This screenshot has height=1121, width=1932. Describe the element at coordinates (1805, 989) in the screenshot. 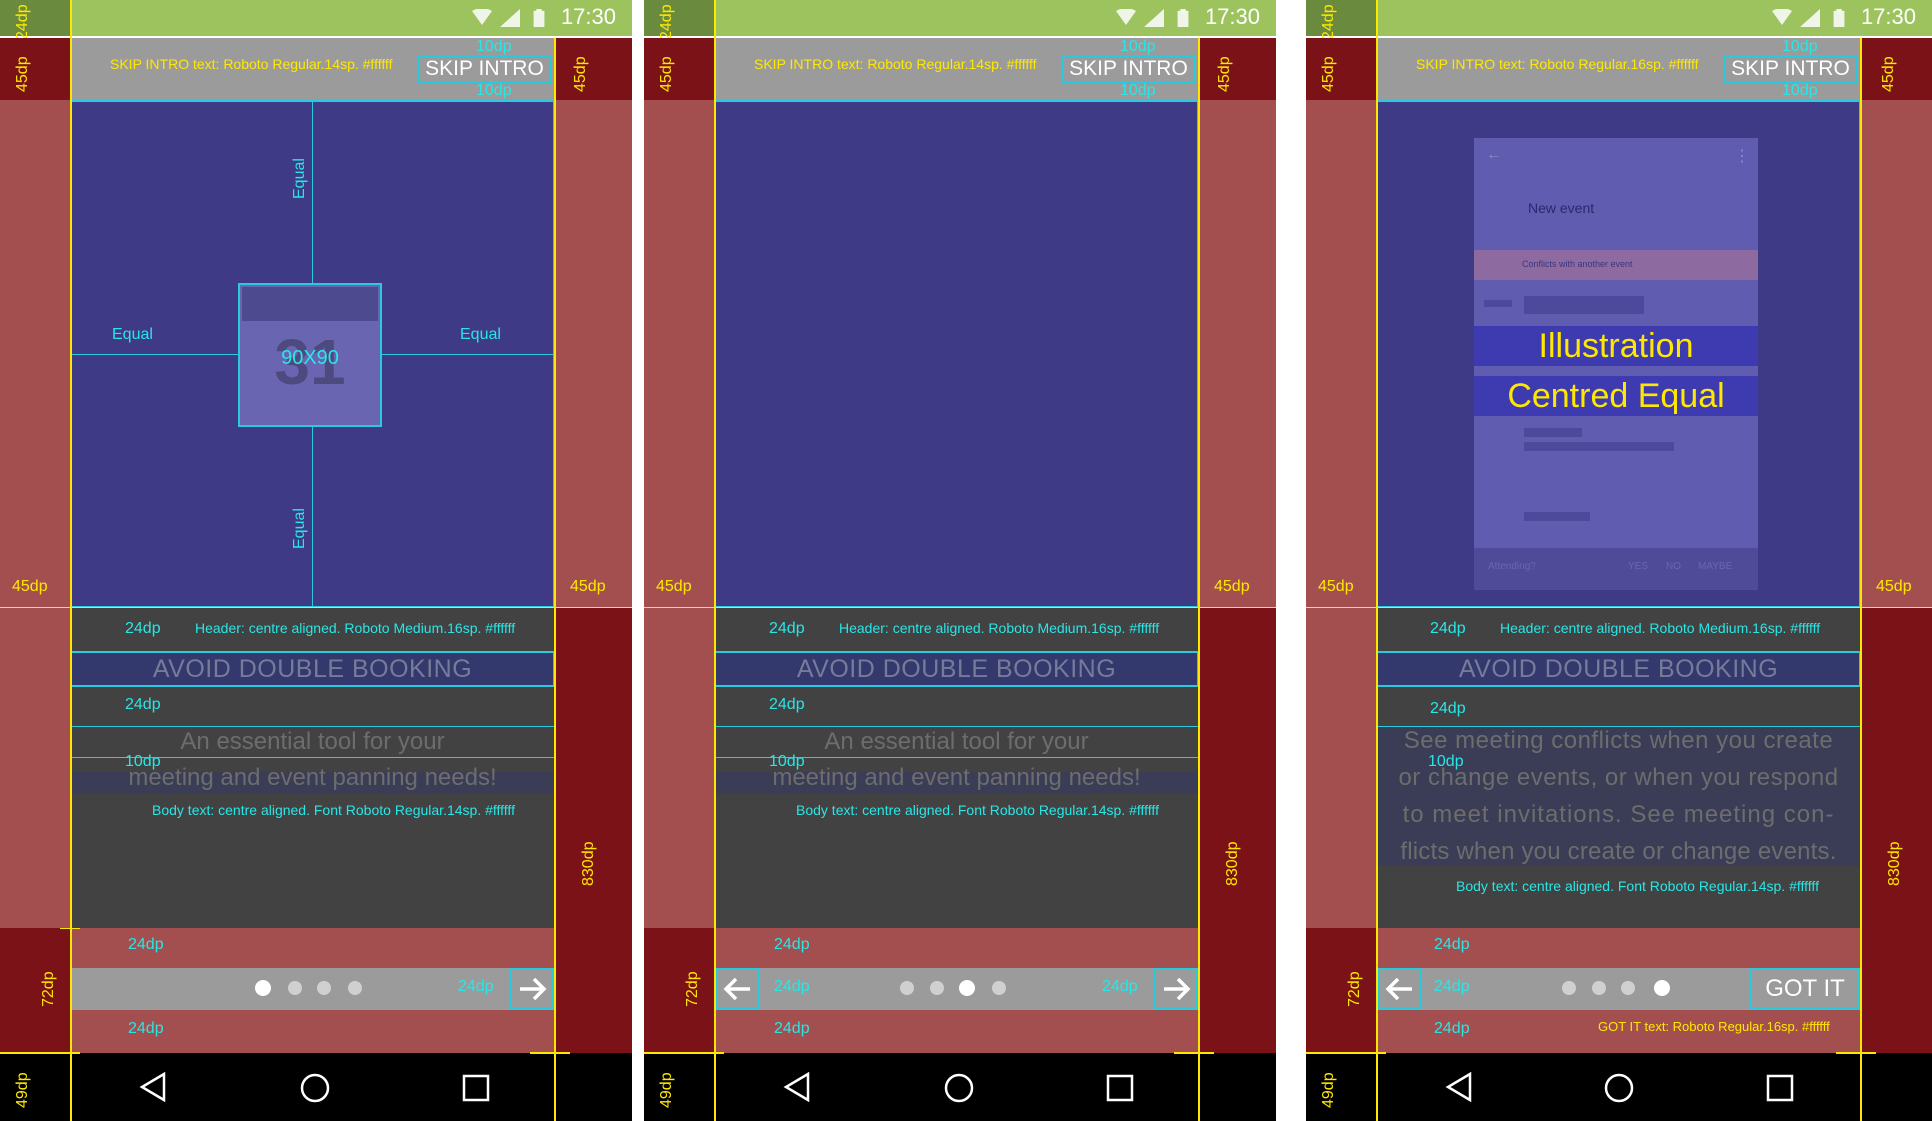

I see `got-it-button: GOT IT` at that location.